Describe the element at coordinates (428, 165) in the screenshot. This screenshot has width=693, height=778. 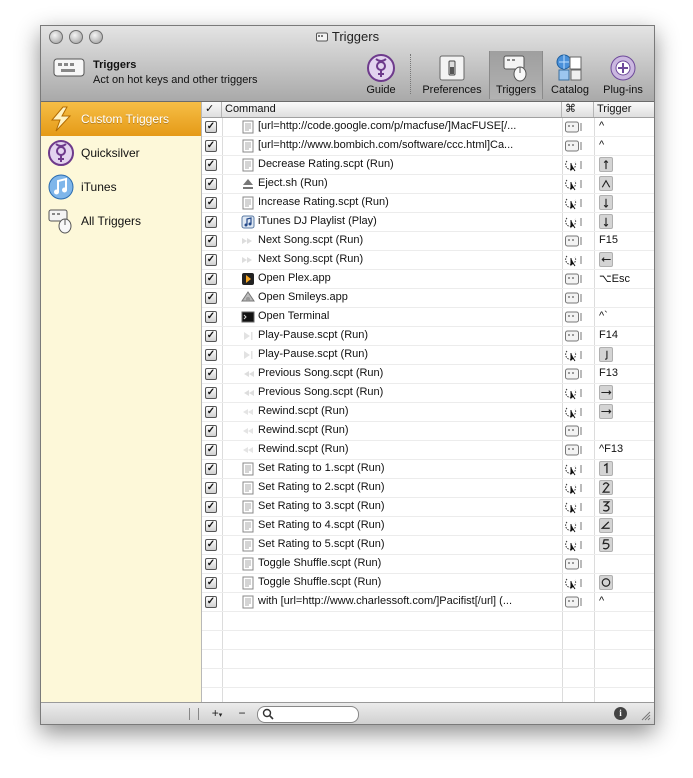
I see `table-row: ✓ Decrease Rating.scpt (Run)` at that location.